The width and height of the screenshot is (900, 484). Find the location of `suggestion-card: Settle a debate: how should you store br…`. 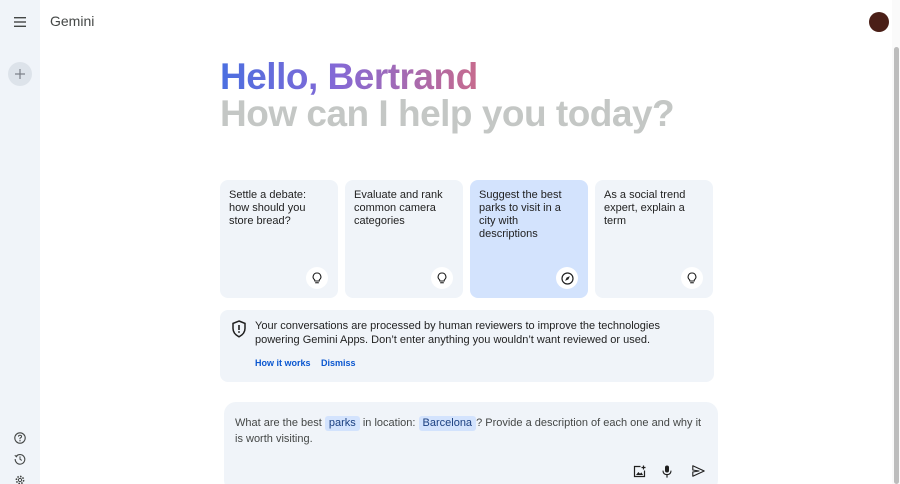

suggestion-card: Settle a debate: how should you store br… is located at coordinates (279, 239).